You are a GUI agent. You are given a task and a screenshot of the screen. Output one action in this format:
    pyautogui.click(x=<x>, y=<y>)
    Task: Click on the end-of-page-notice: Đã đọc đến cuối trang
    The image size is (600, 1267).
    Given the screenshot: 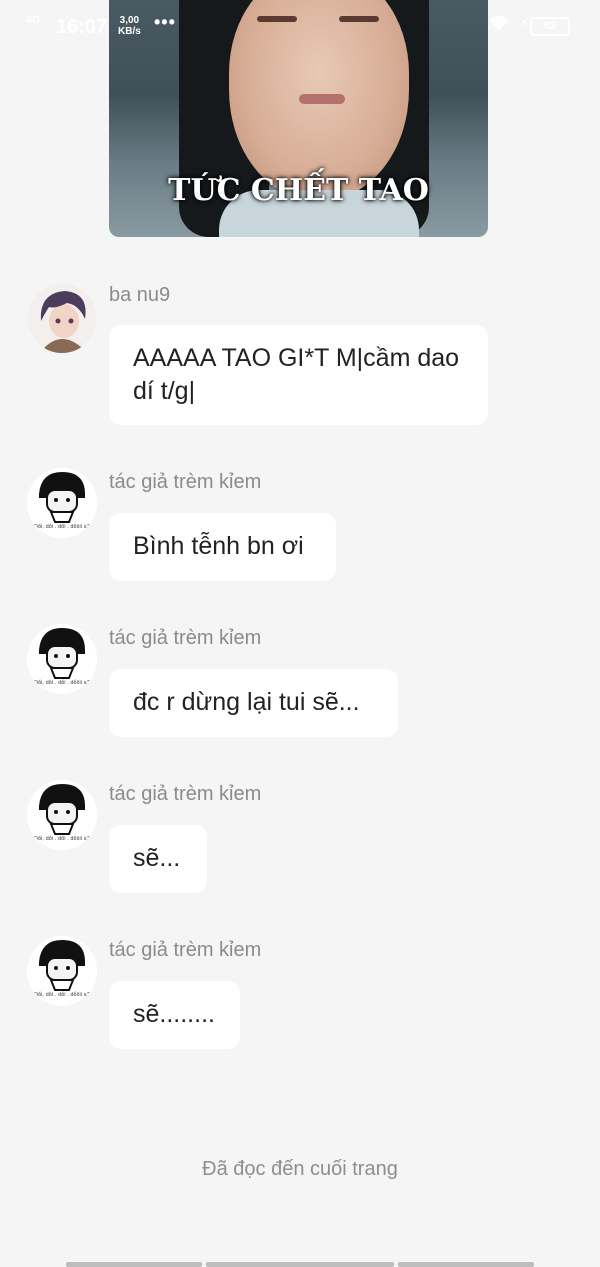 What is the action you would take?
    pyautogui.click(x=300, y=1169)
    